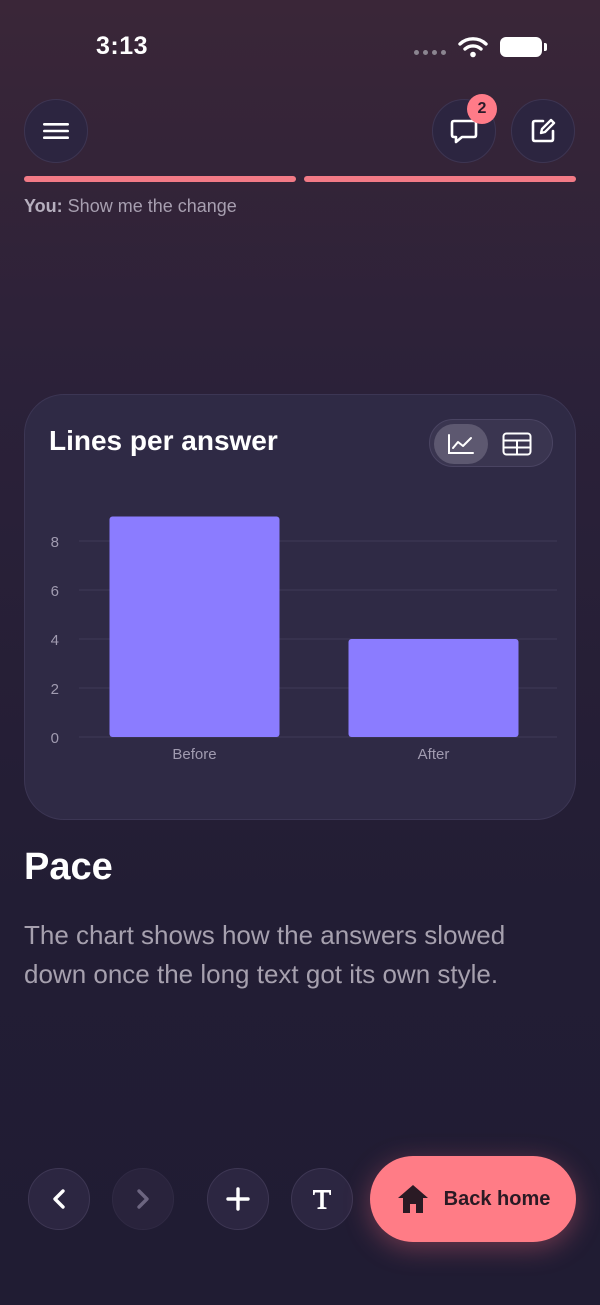 Image resolution: width=600 pixels, height=1305 pixels. Describe the element at coordinates (412, 1199) in the screenshot. I see `home-icon` at that location.